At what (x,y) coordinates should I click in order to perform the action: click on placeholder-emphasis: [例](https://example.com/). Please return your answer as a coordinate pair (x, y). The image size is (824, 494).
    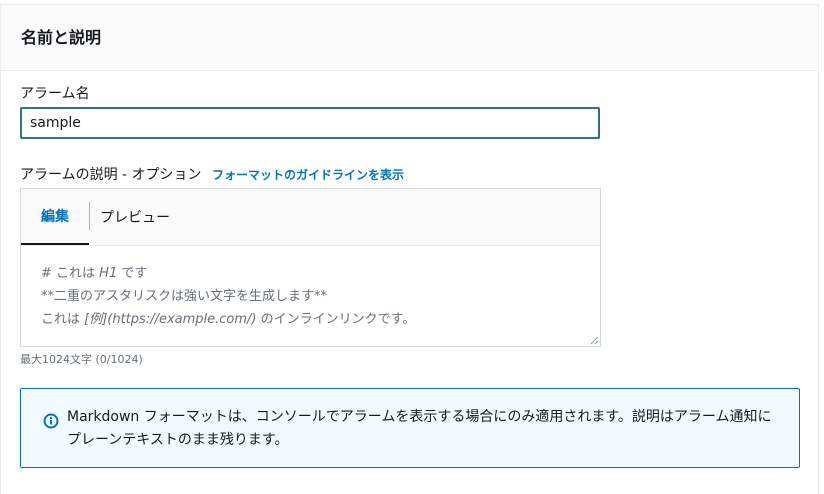
    Looking at the image, I should click on (170, 319).